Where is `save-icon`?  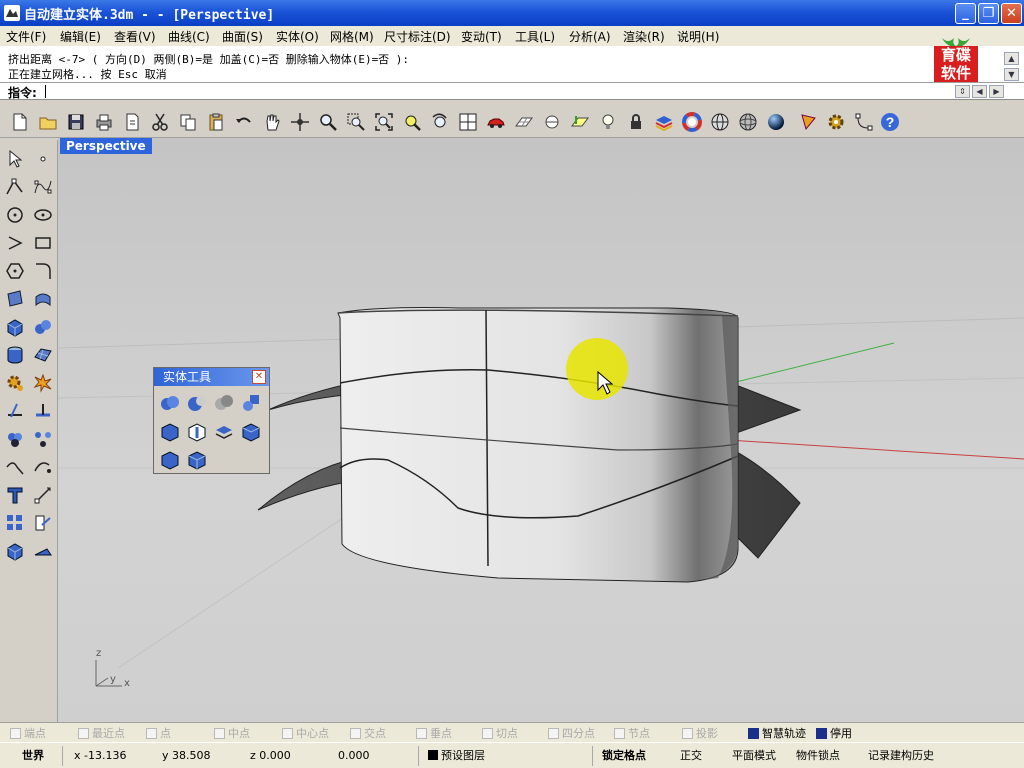
save-icon is located at coordinates (76, 122).